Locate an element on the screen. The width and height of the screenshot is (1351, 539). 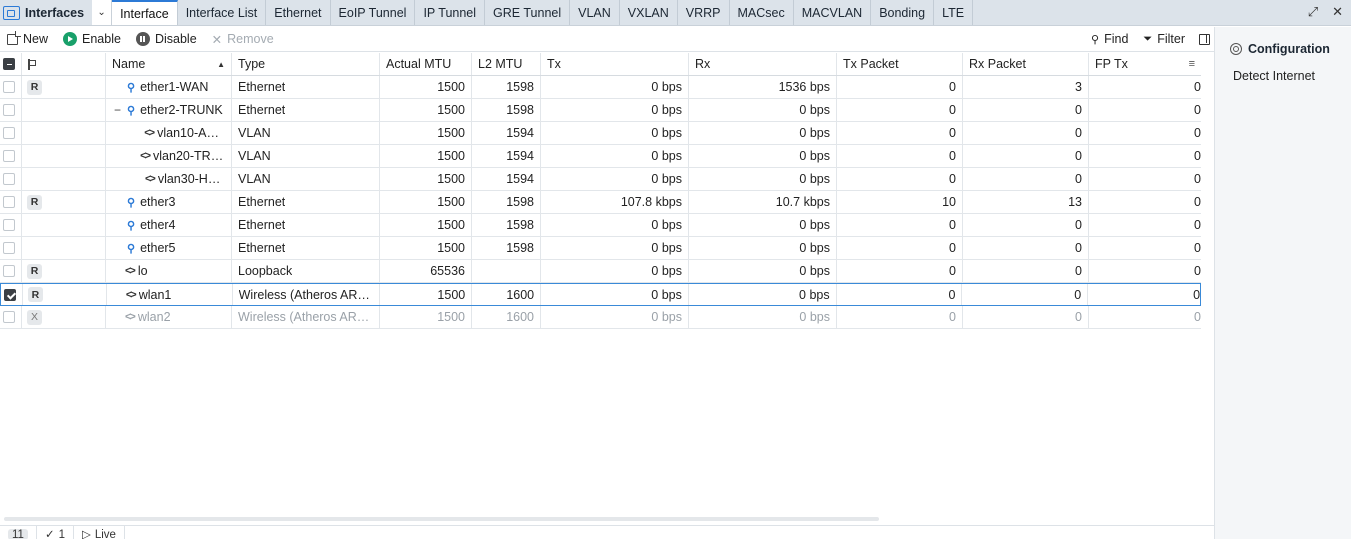
app-title: Interfaces is located at coordinates (46, 12).